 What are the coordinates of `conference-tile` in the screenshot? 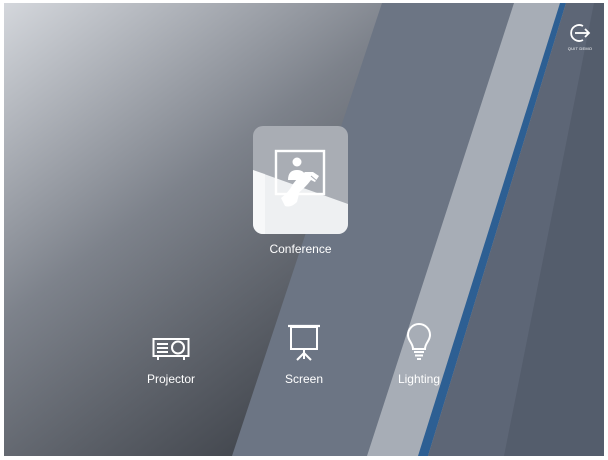 It's located at (300, 180).